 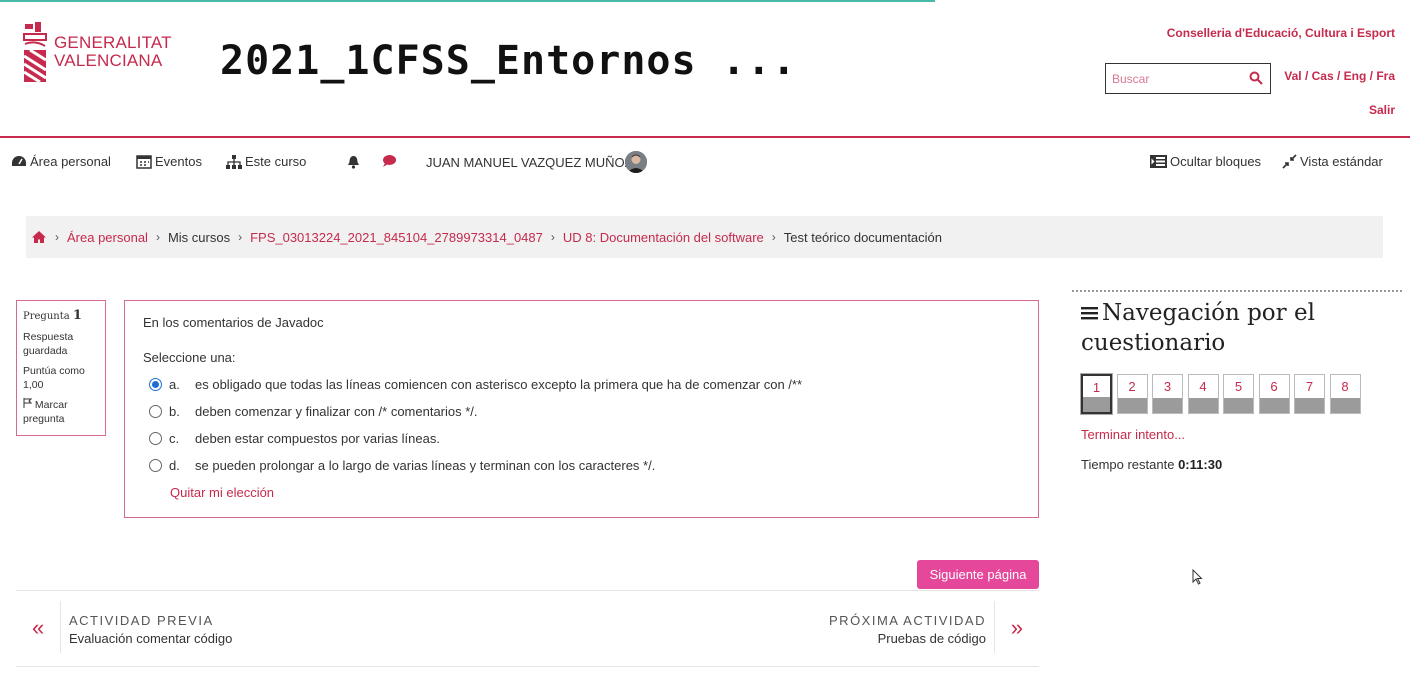 I want to click on answer-radio-d, so click(x=155, y=465).